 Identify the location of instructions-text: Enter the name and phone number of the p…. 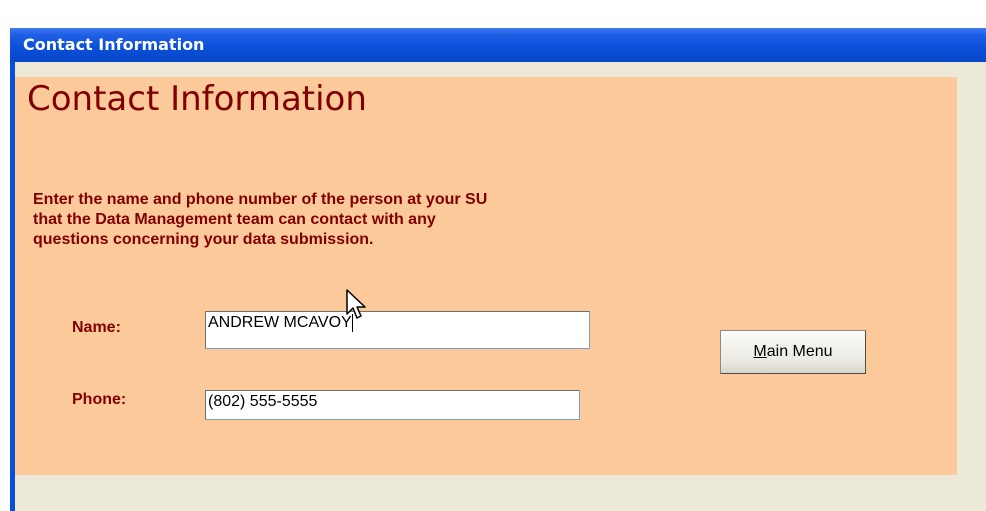
(393, 220).